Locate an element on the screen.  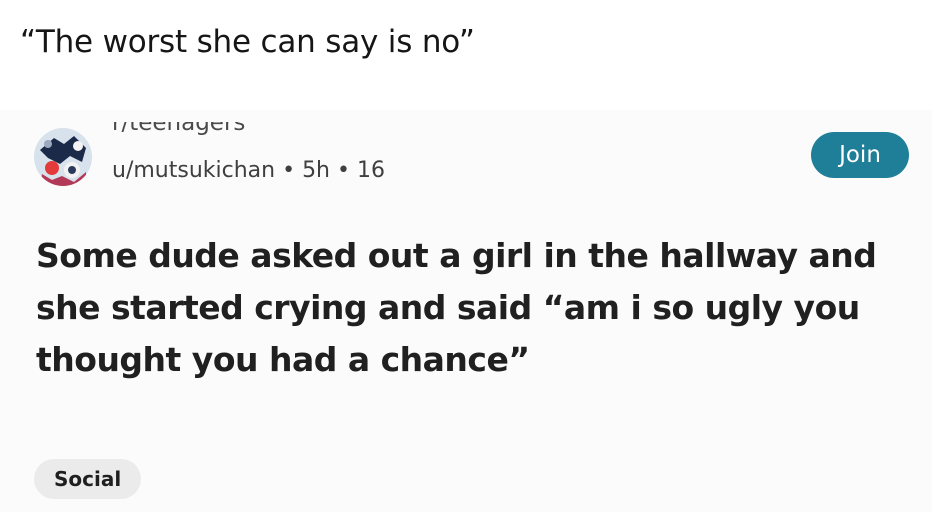
caption-text: “The worst she can say is no” is located at coordinates (247, 42).